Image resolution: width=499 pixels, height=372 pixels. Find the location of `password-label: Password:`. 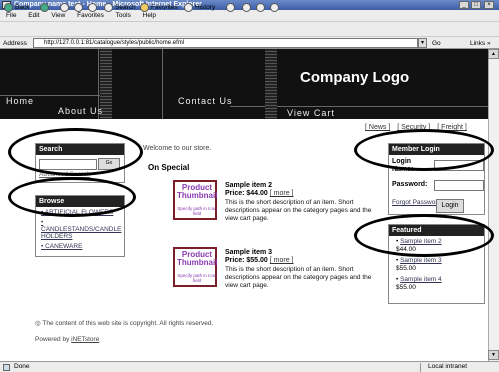

password-label: Password: is located at coordinates (410, 184).